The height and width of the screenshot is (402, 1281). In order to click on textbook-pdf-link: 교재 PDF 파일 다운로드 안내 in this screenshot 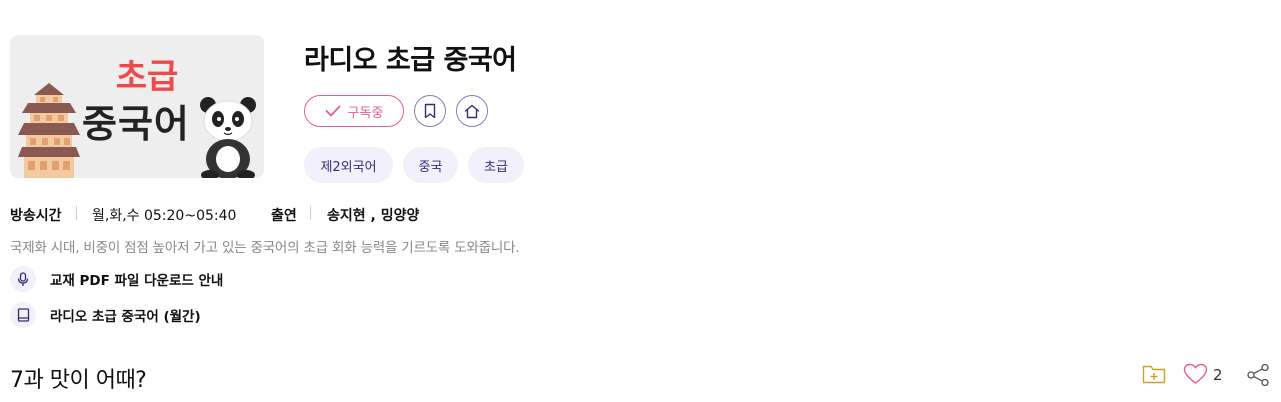, I will do `click(116, 279)`.